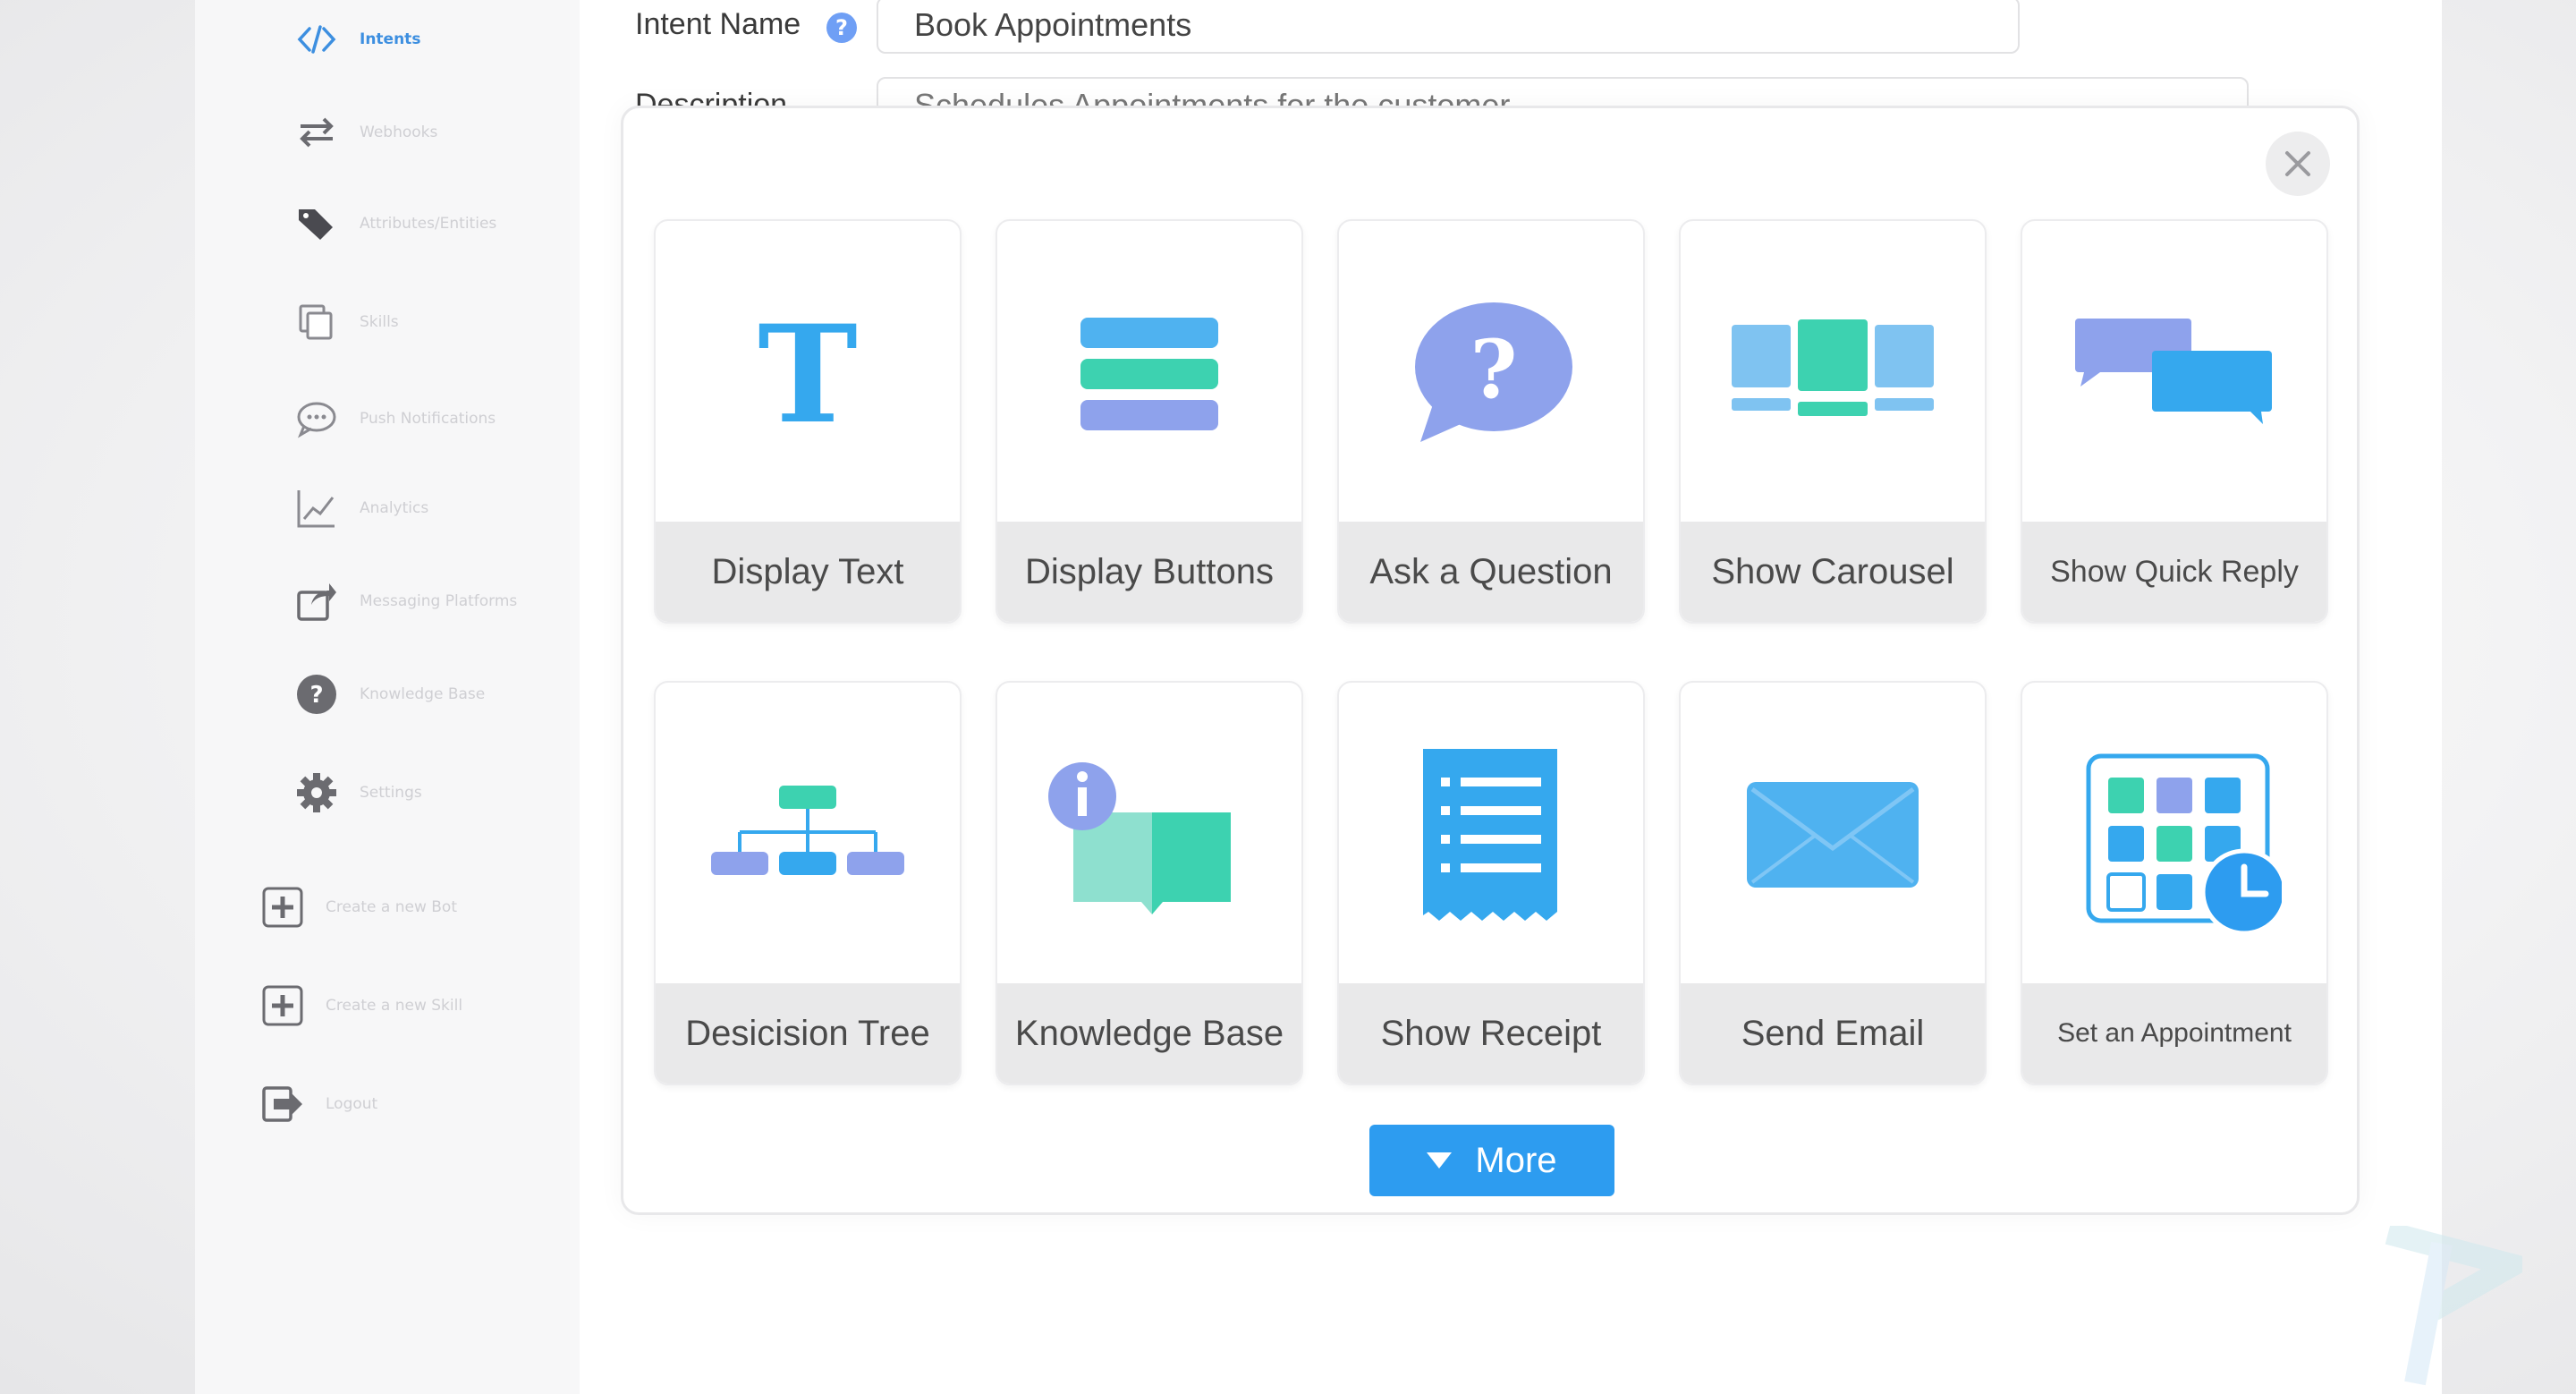 The image size is (2576, 1394). Describe the element at coordinates (2453, 1306) in the screenshot. I see `logo-watermark` at that location.